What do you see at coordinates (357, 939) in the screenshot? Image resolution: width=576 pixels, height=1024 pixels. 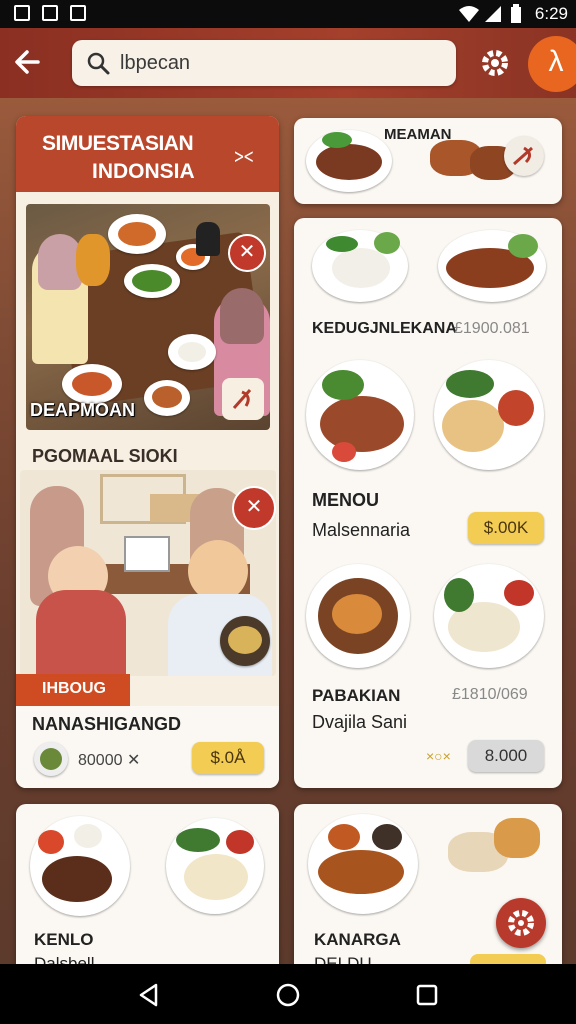 I see `menu-item-title: KANARGA` at bounding box center [357, 939].